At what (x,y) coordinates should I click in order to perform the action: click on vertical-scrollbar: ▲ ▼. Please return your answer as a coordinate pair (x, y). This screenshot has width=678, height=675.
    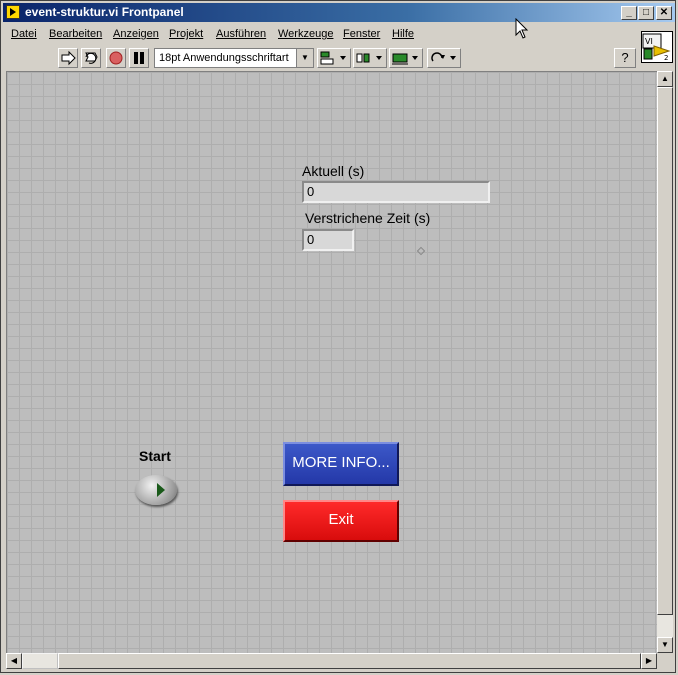
    Looking at the image, I should click on (665, 362).